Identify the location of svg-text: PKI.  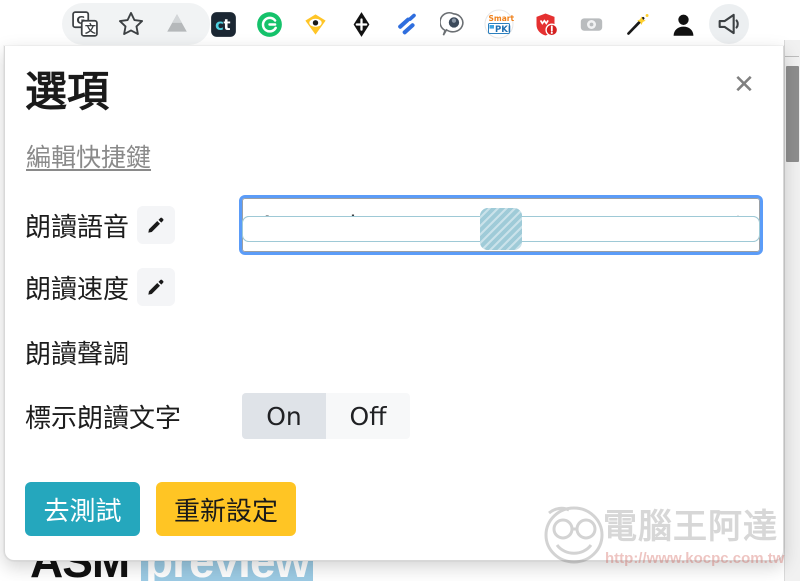
(503, 30).